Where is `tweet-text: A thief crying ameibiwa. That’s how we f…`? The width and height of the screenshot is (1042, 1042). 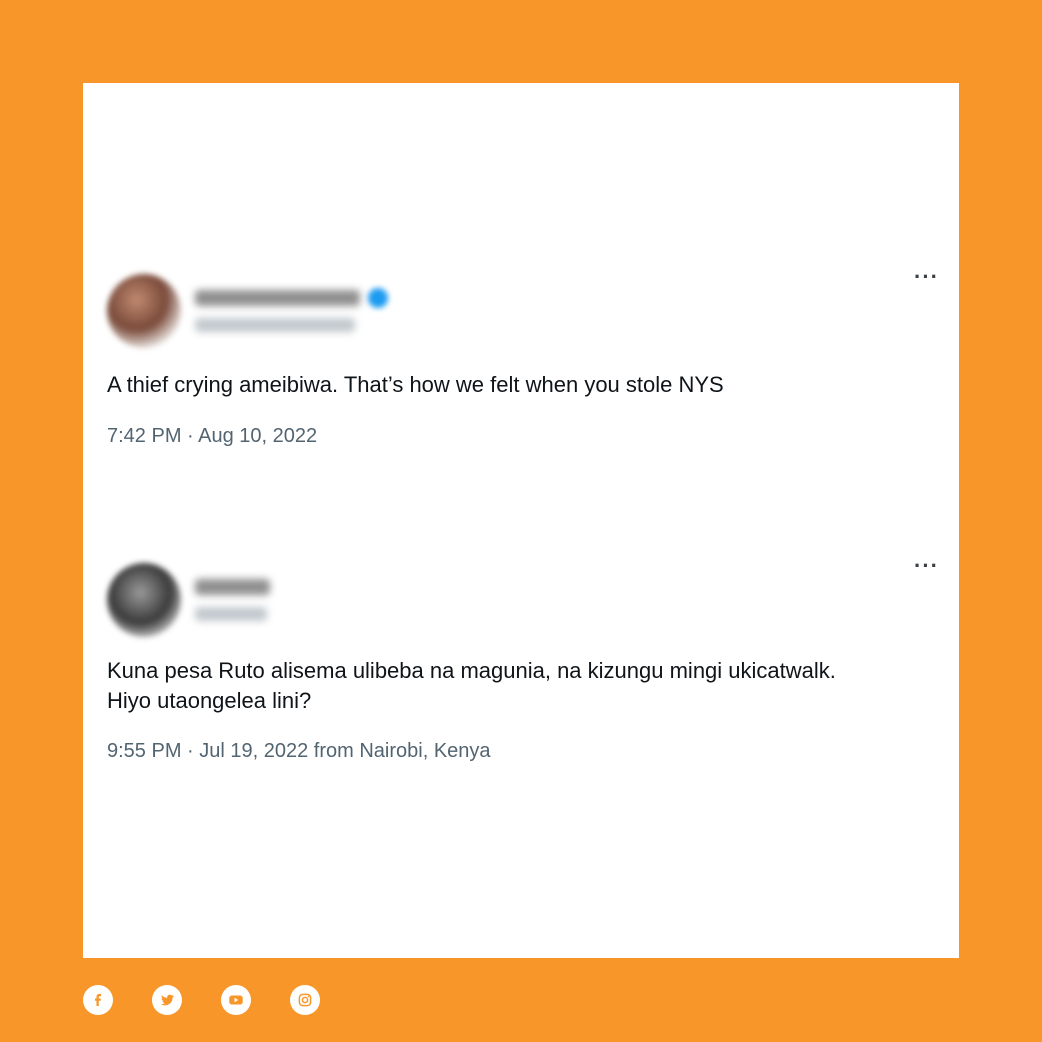
tweet-text: A thief crying ameibiwa. That’s how we f… is located at coordinates (415, 384).